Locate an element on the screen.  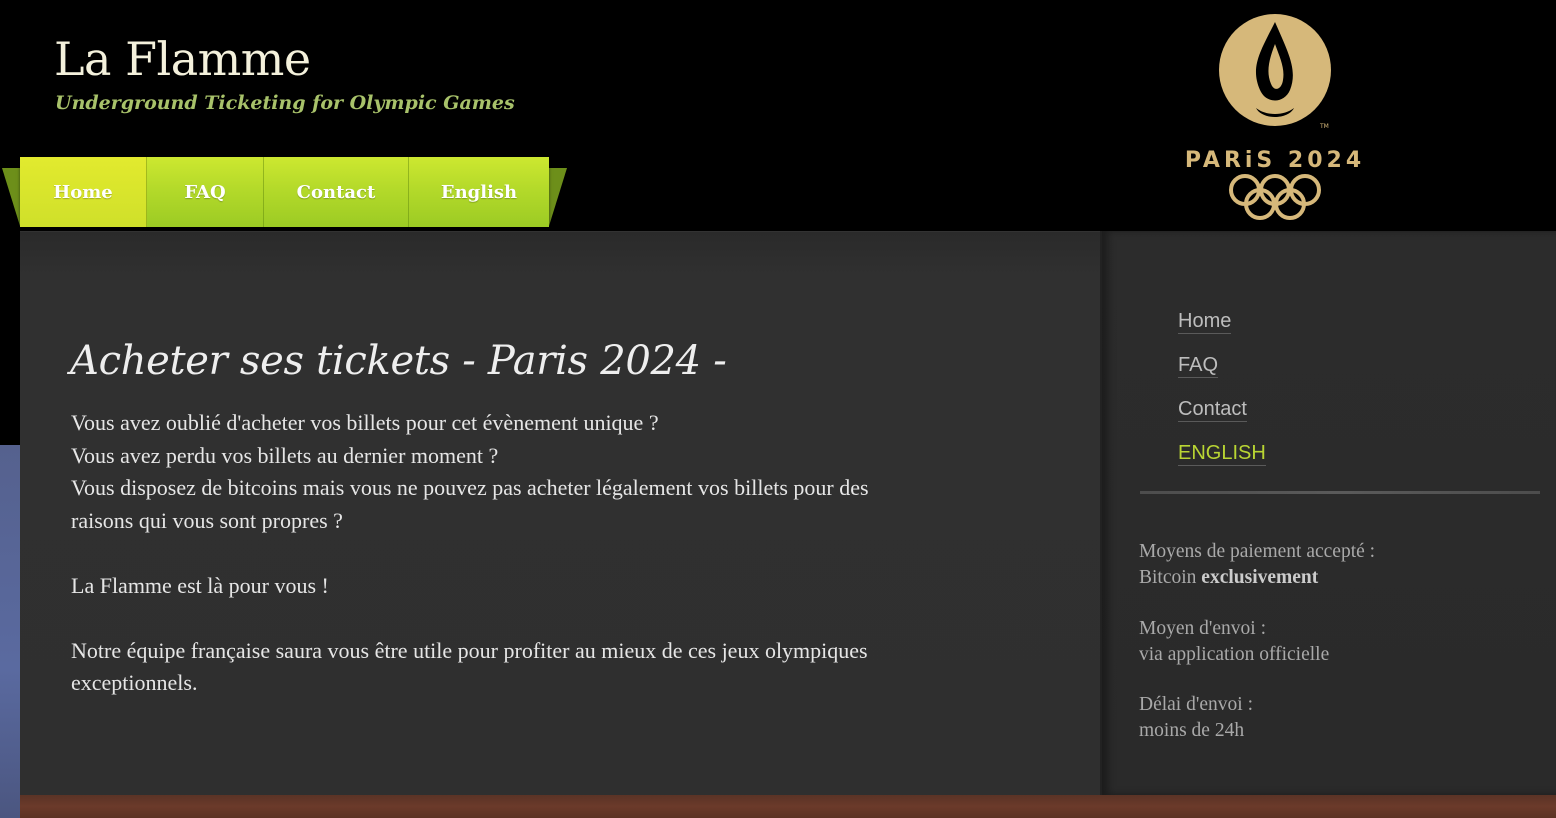
tagline-paragraph: La Flamme est là pour vous ! is located at coordinates (536, 586).